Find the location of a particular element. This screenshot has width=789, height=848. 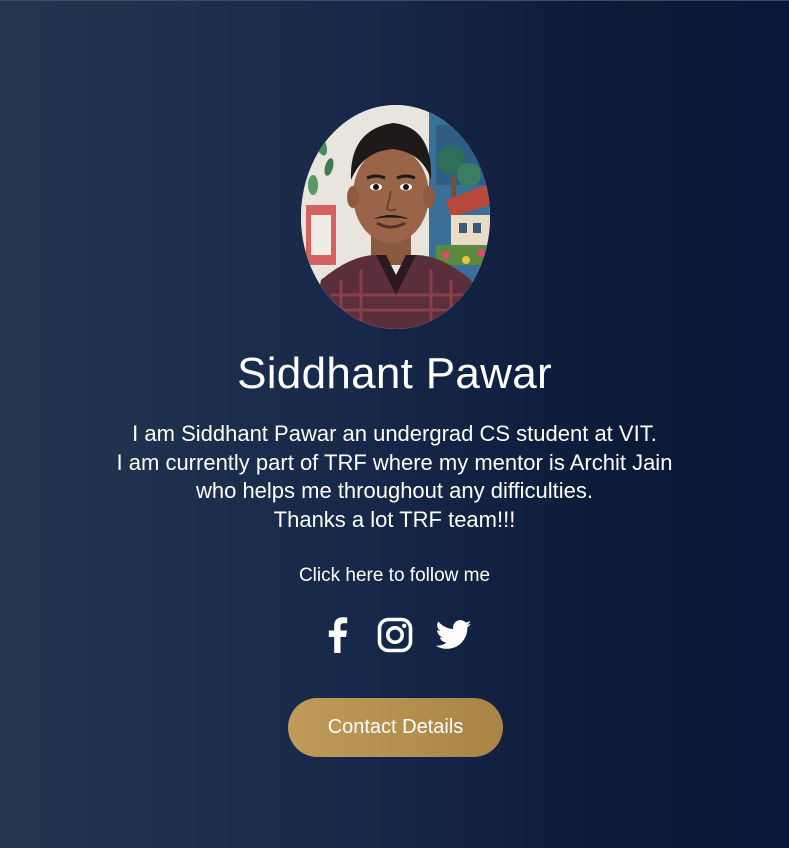

instagram-icon is located at coordinates (395, 635).